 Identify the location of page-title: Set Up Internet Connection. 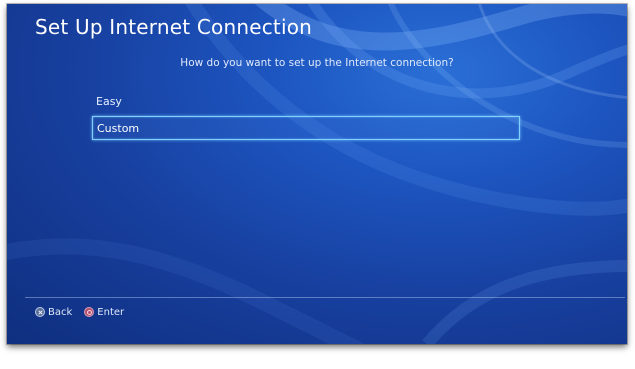
(174, 27).